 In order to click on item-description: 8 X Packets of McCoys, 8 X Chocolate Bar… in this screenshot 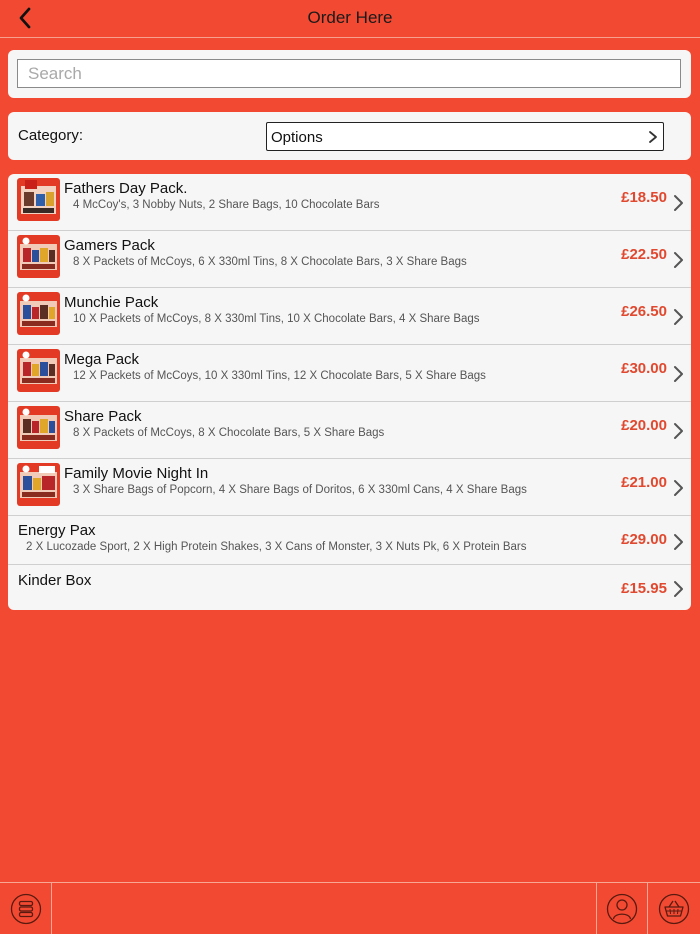, I will do `click(229, 433)`.